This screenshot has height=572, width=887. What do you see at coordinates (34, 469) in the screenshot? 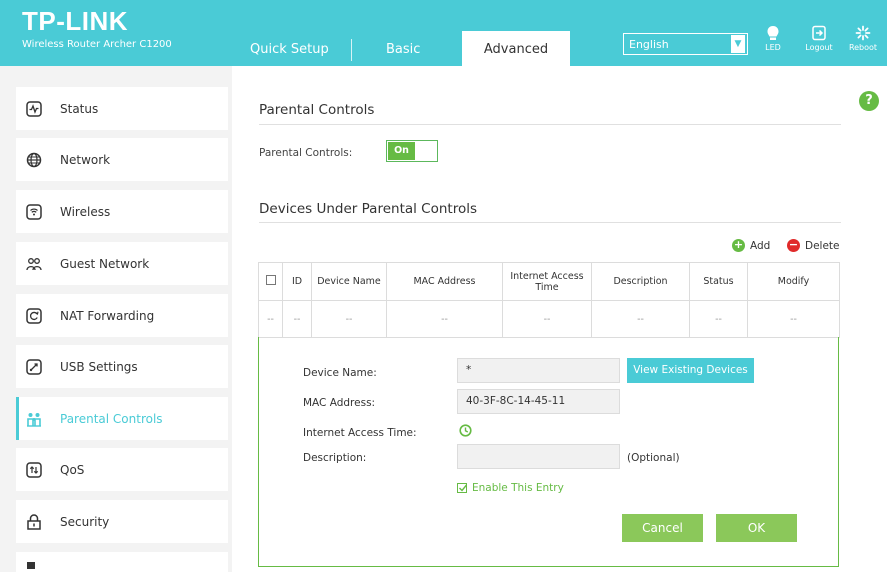
I see `qos-icon` at bounding box center [34, 469].